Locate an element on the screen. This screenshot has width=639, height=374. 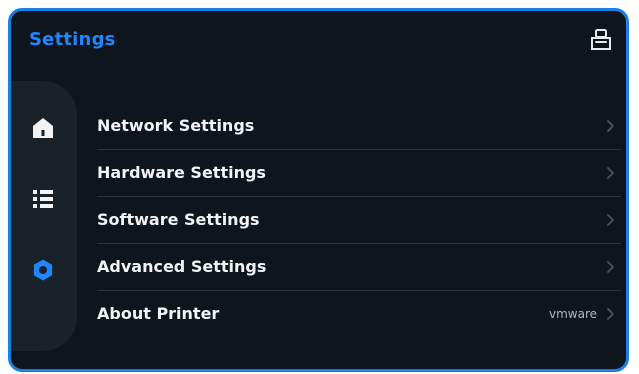
menu-item-network-settings: Network Settings is located at coordinates (359, 126).